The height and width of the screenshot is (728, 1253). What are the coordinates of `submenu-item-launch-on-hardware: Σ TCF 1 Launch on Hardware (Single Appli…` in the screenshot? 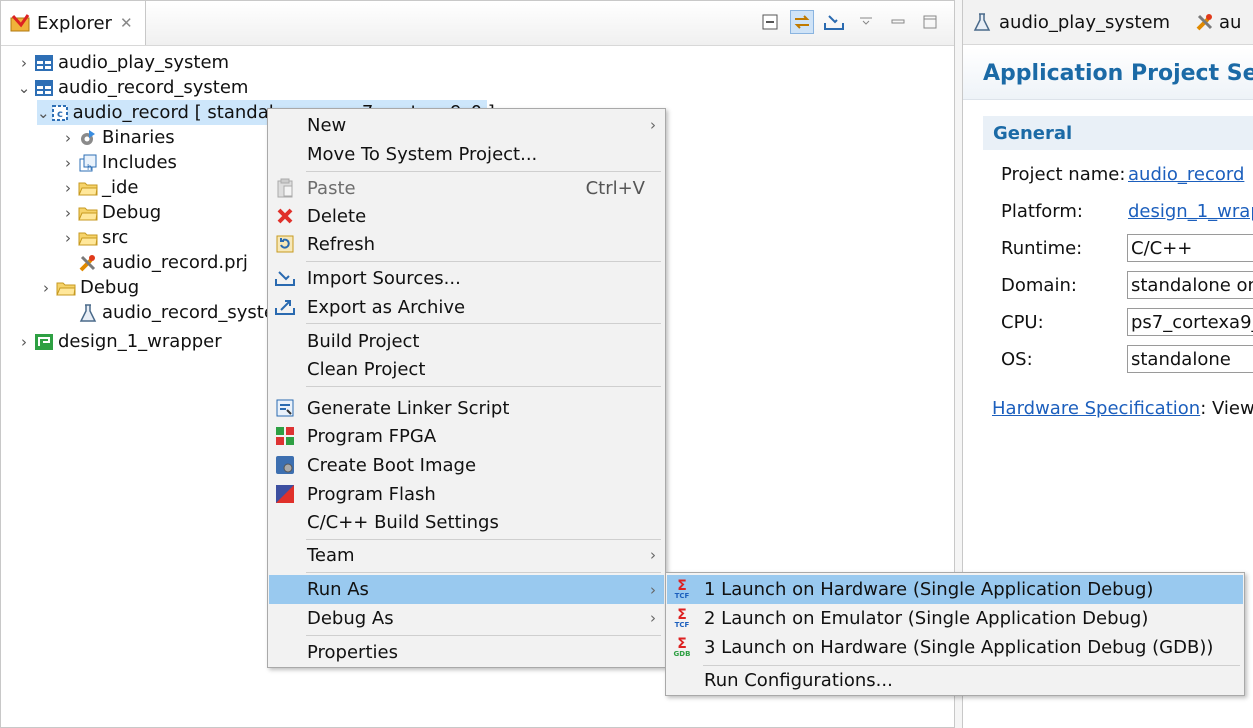 It's located at (955, 589).